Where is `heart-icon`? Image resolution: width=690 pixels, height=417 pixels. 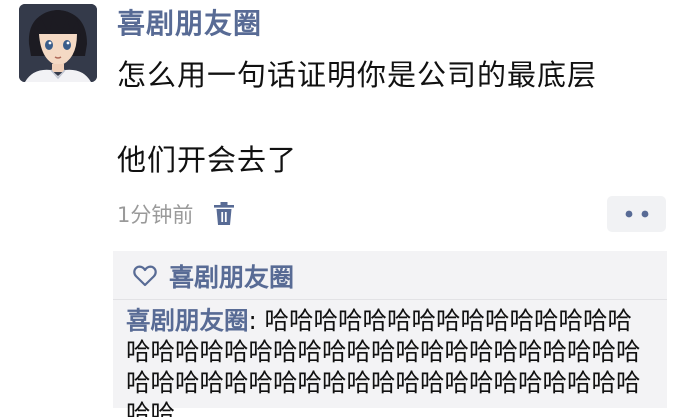 heart-icon is located at coordinates (145, 276).